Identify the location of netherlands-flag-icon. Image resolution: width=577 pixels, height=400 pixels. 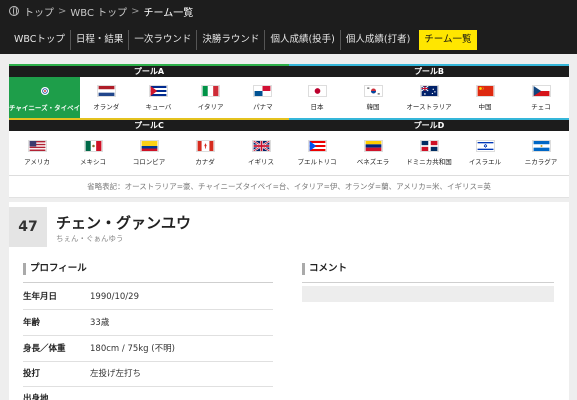
(106, 90).